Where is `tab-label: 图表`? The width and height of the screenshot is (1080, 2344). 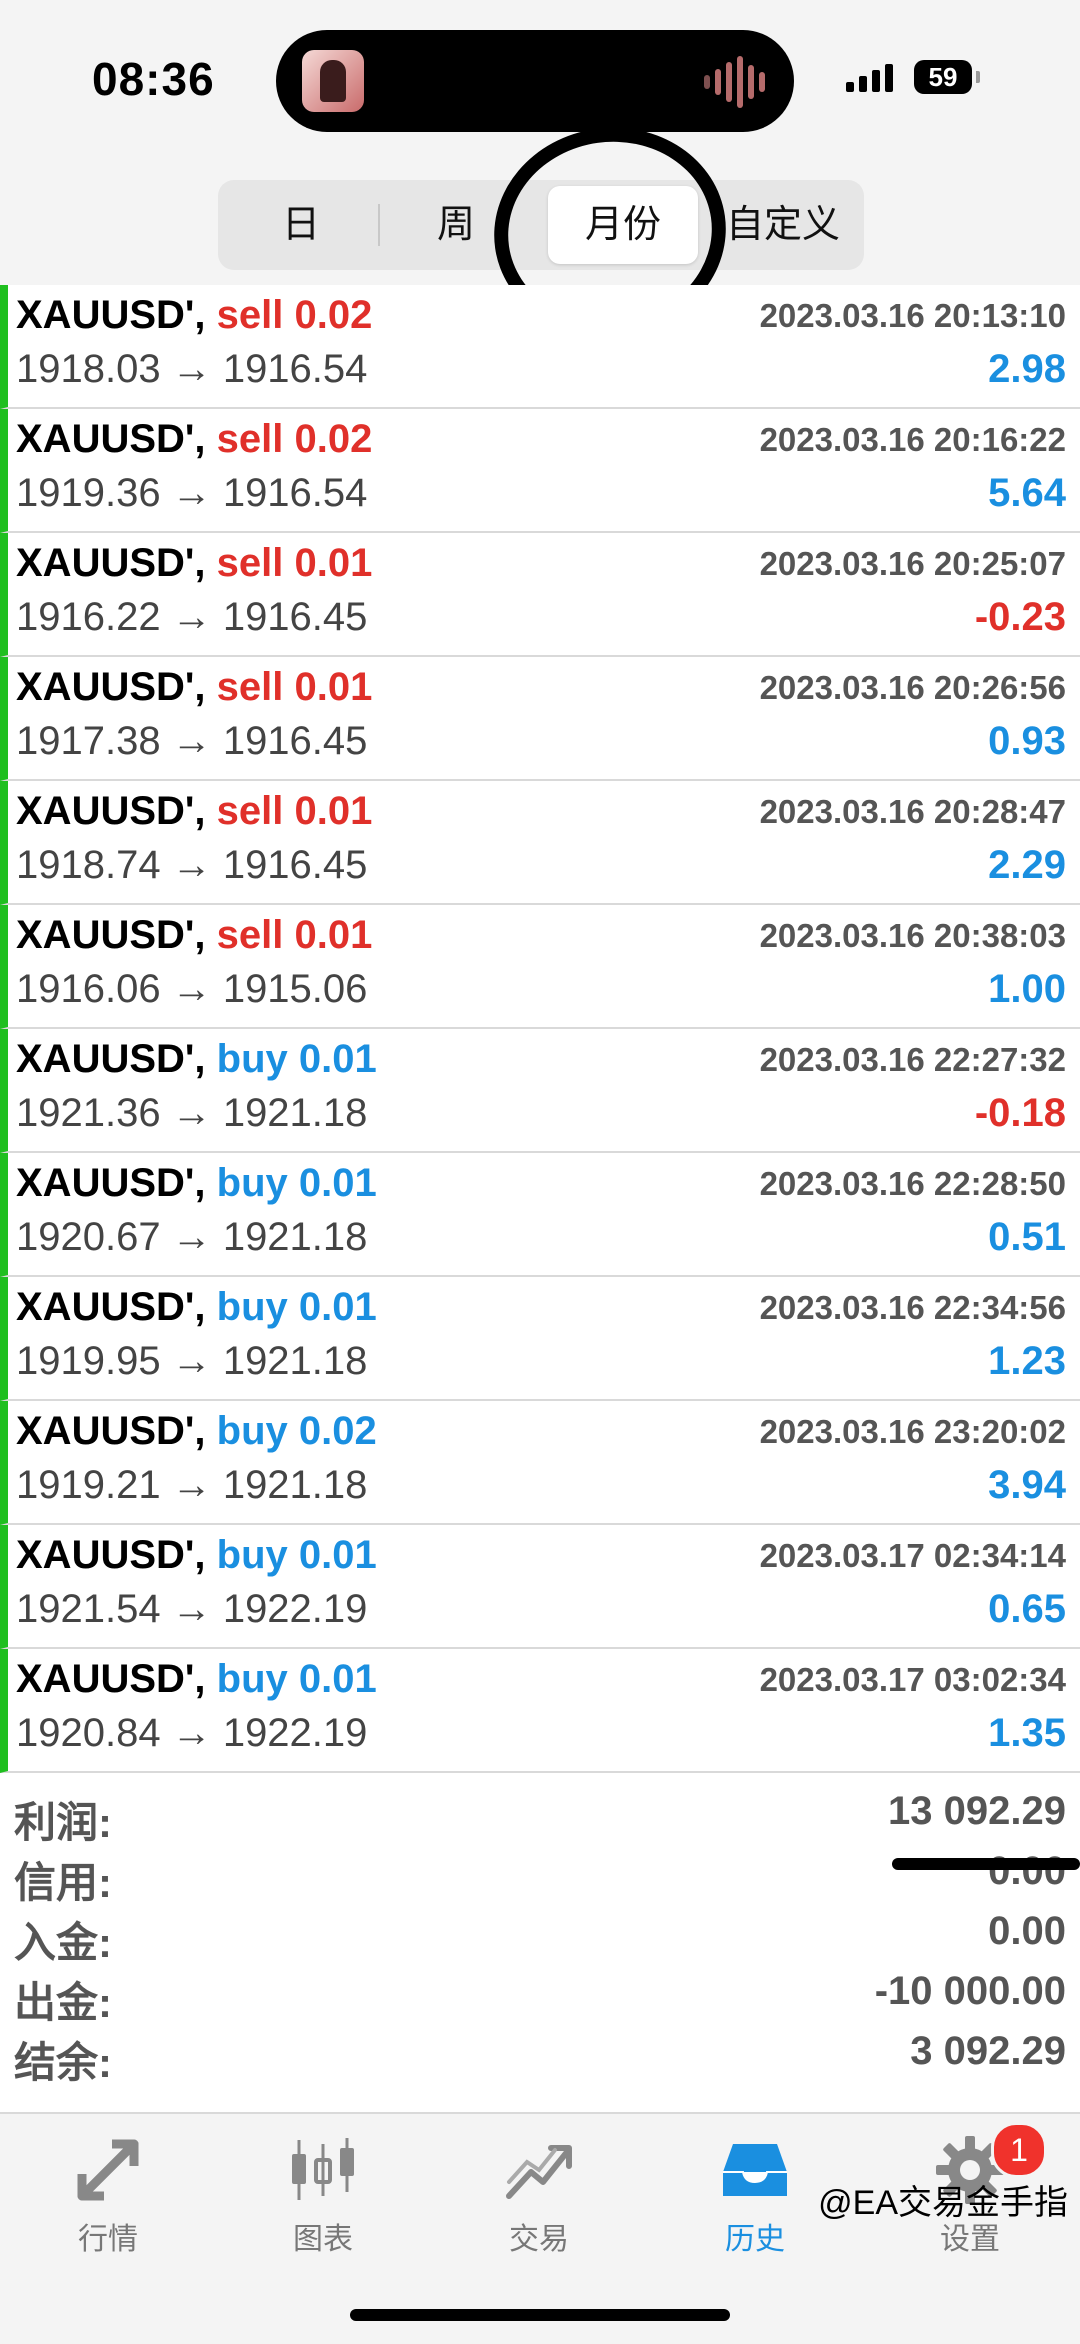
tab-label: 图表 is located at coordinates (323, 2239).